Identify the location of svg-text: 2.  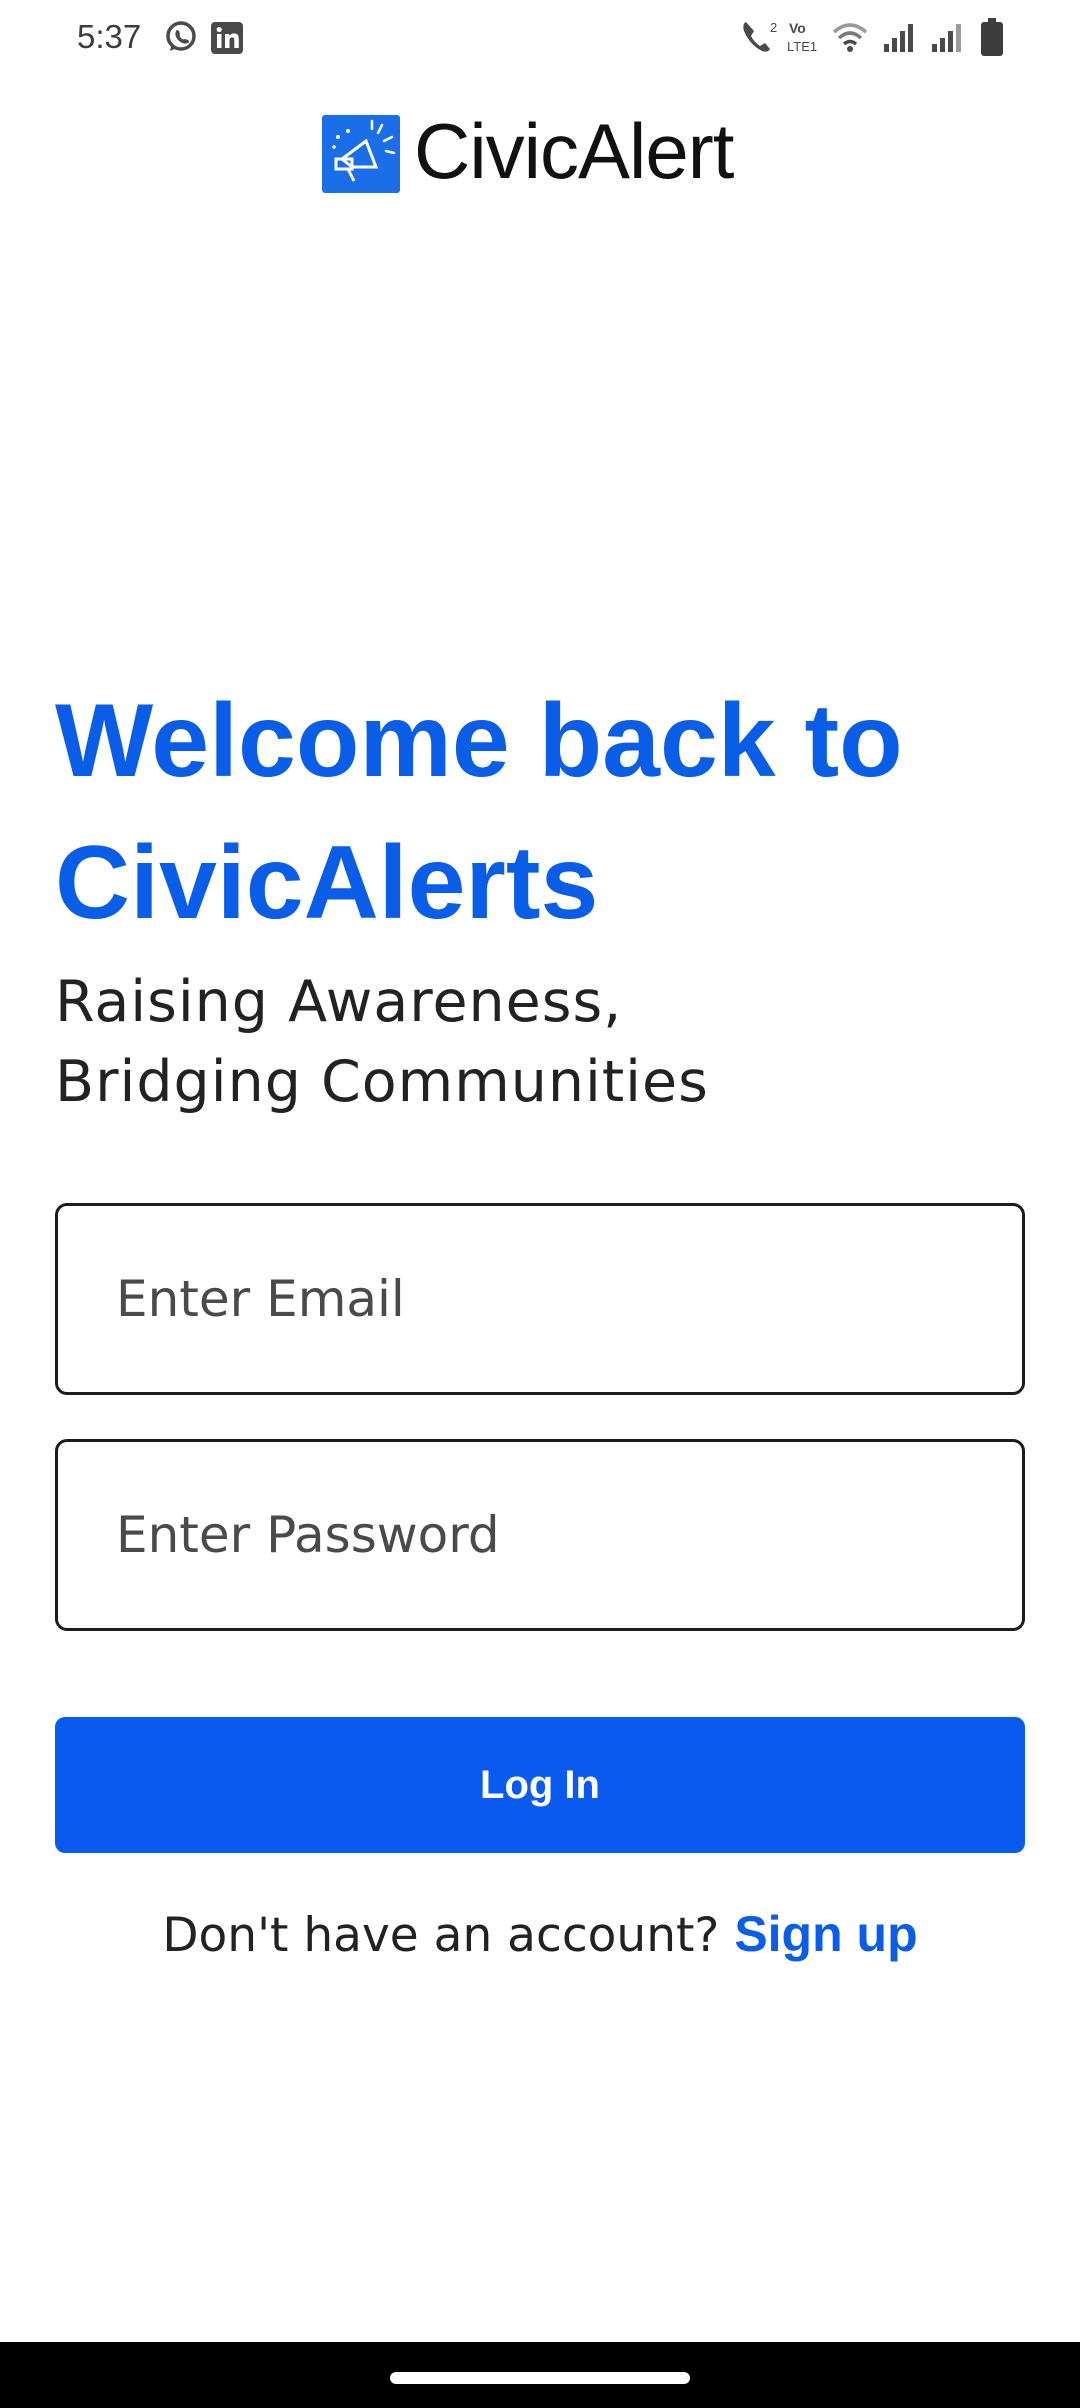
(773, 27).